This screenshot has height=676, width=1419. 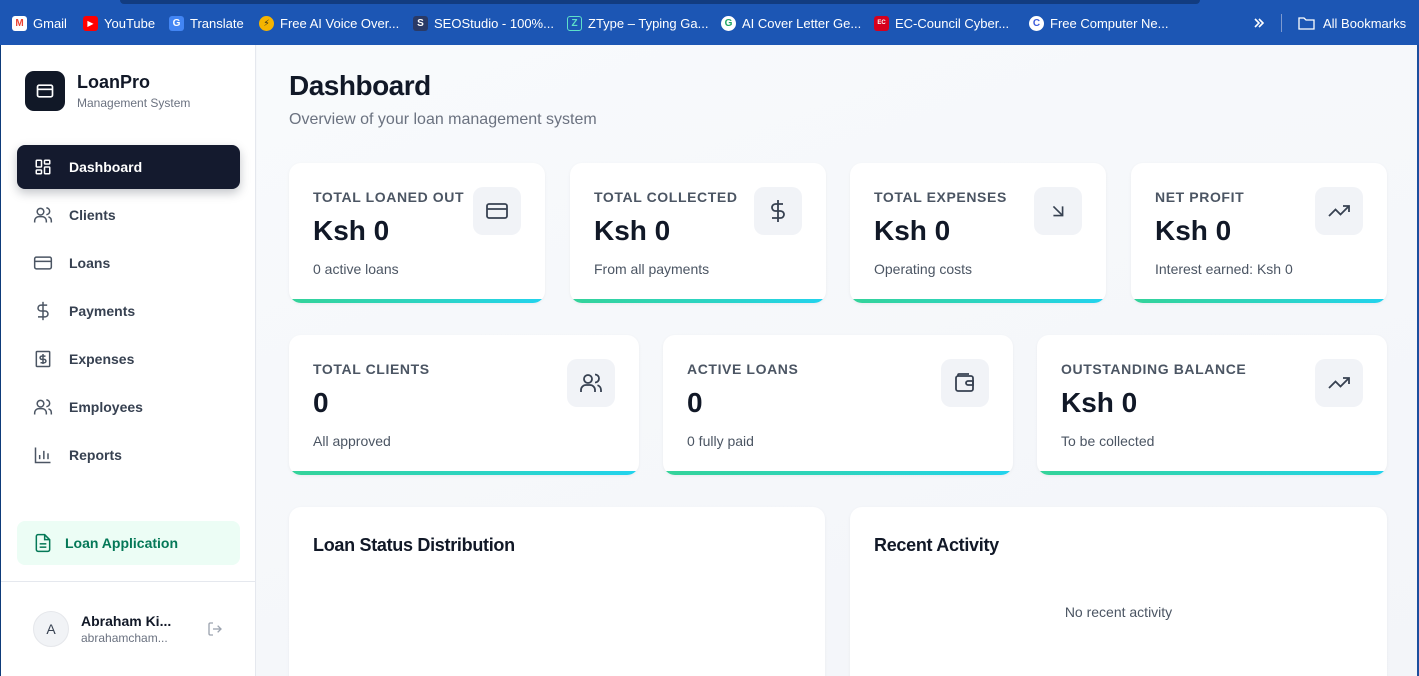 What do you see at coordinates (574, 23) in the screenshot?
I see `ztype-icon: Z` at bounding box center [574, 23].